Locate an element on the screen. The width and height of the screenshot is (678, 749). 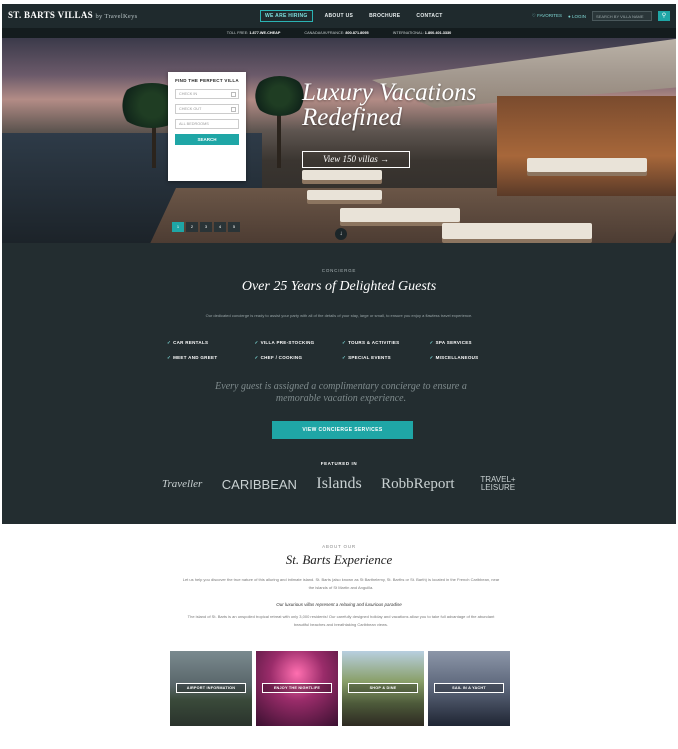
concierge-eyebrow: CONCIERGE is located at coordinates (339, 270).